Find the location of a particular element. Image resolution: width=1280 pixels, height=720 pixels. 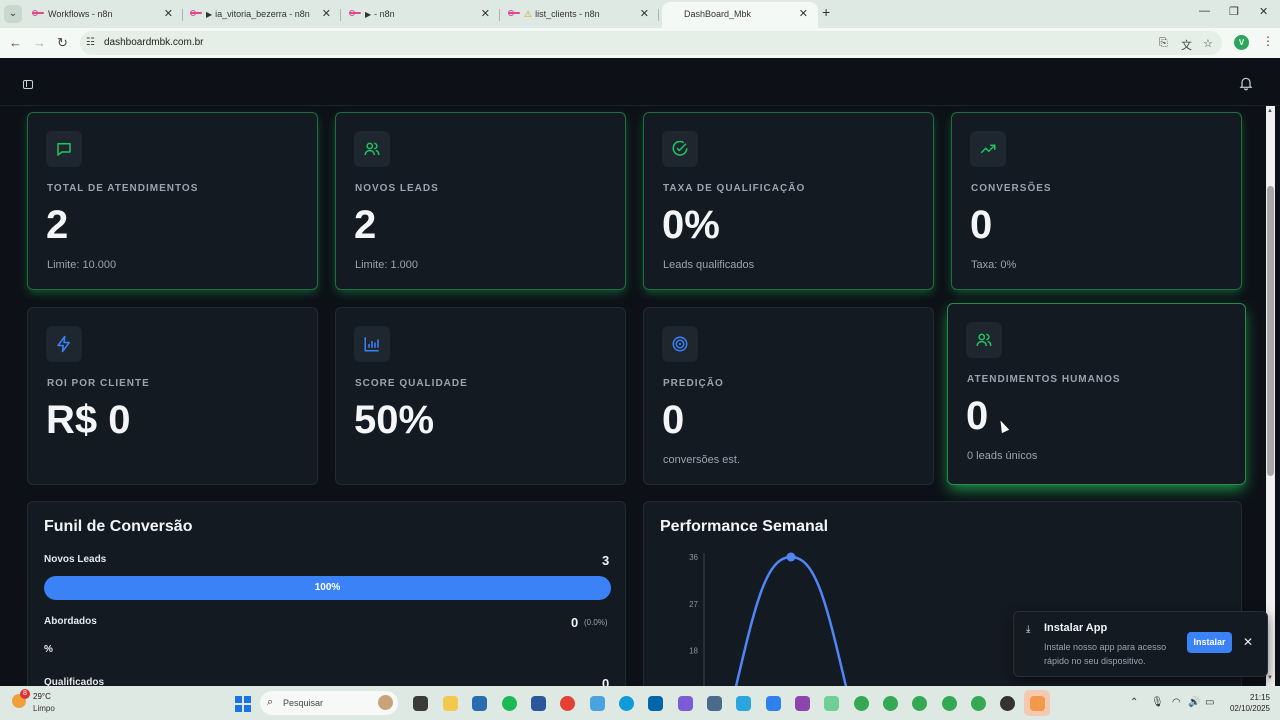

stat-card-total-atendimentos: TOTAL DE ATENDIMENTOS 2 Limite: 10.000 is located at coordinates (172, 201).